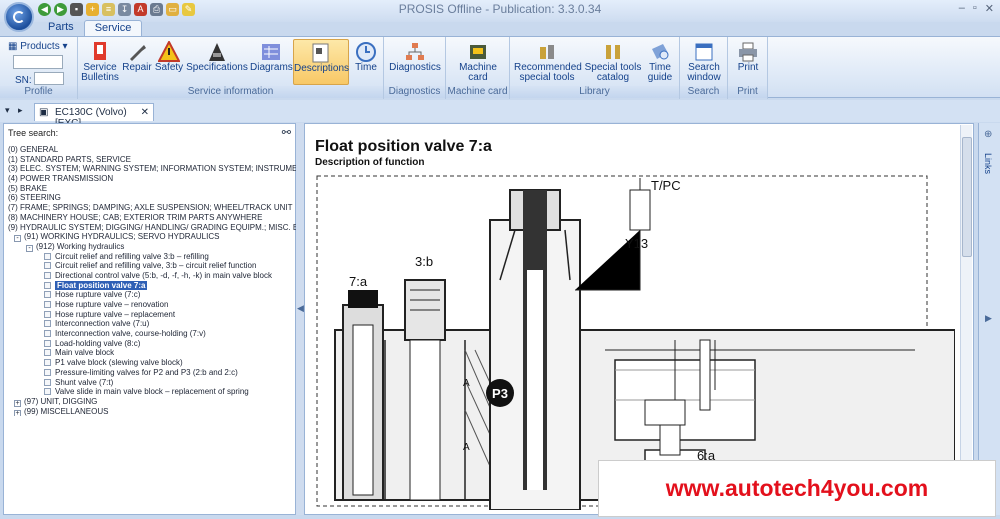 The height and width of the screenshot is (519, 1000). What do you see at coordinates (300, 319) in the screenshot?
I see `panel-splitter: ◀` at bounding box center [300, 319].